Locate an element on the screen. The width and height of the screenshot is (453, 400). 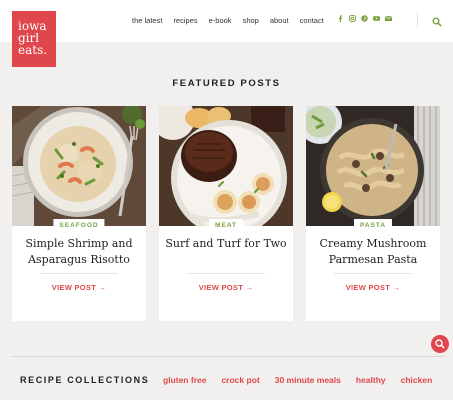
youtube-icon is located at coordinates (376, 18).